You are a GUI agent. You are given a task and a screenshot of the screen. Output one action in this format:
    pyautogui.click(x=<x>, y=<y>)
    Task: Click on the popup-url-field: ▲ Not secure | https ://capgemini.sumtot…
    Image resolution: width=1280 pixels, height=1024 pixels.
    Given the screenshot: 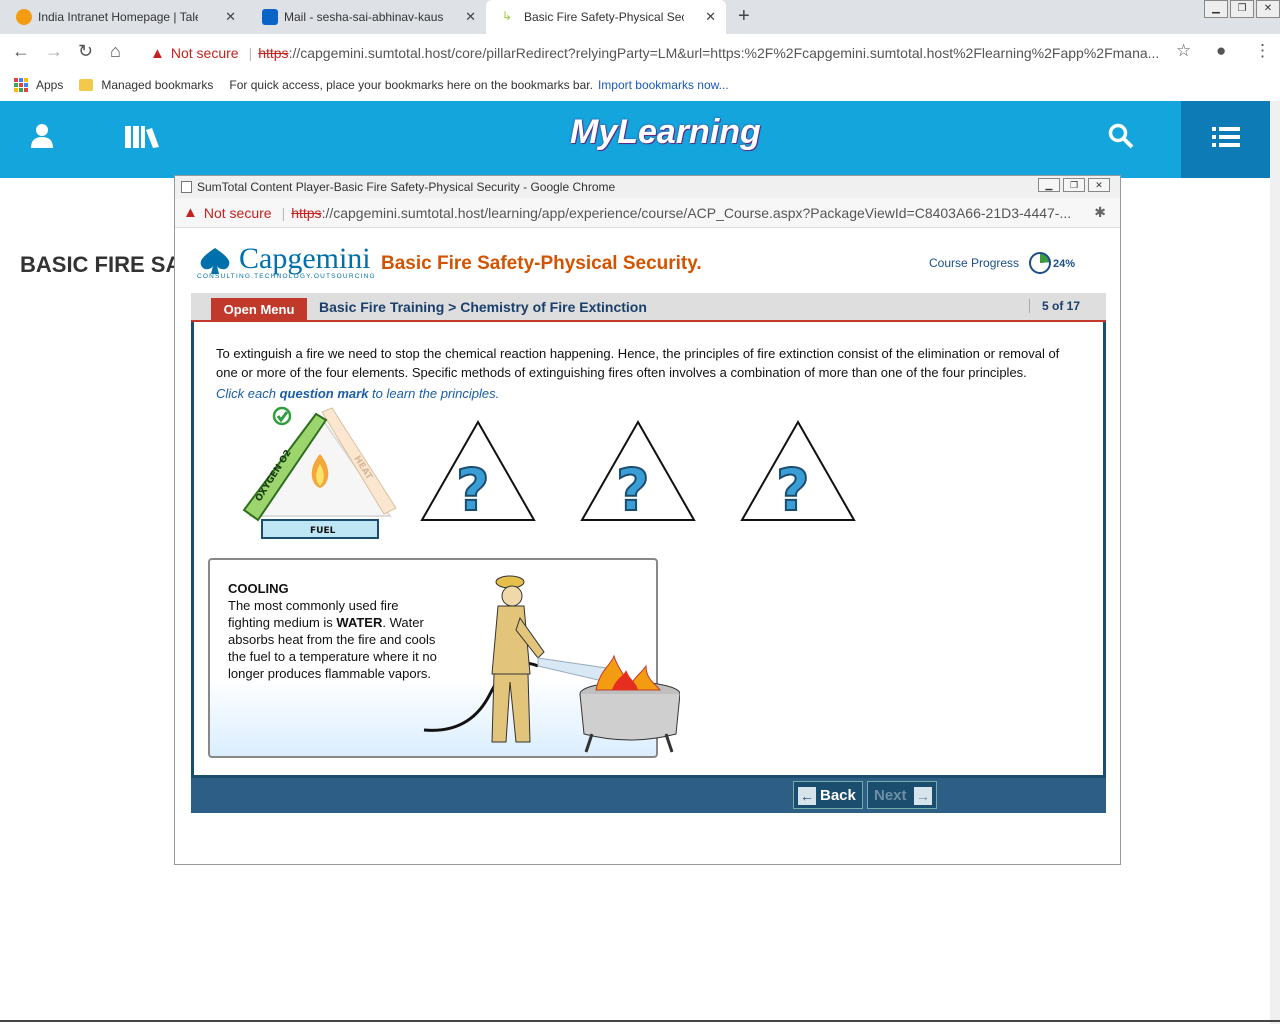 What is the action you would take?
    pyautogui.click(x=647, y=213)
    